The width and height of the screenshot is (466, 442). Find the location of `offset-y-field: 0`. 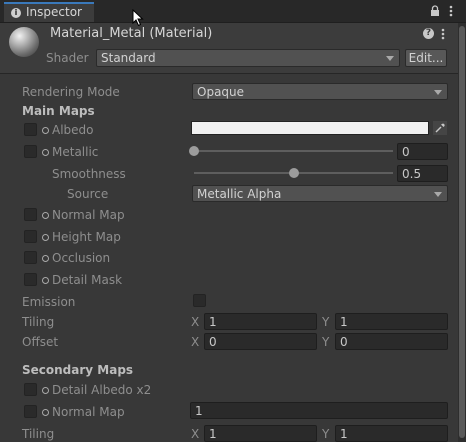

offset-y-field: 0 is located at coordinates (391, 341).